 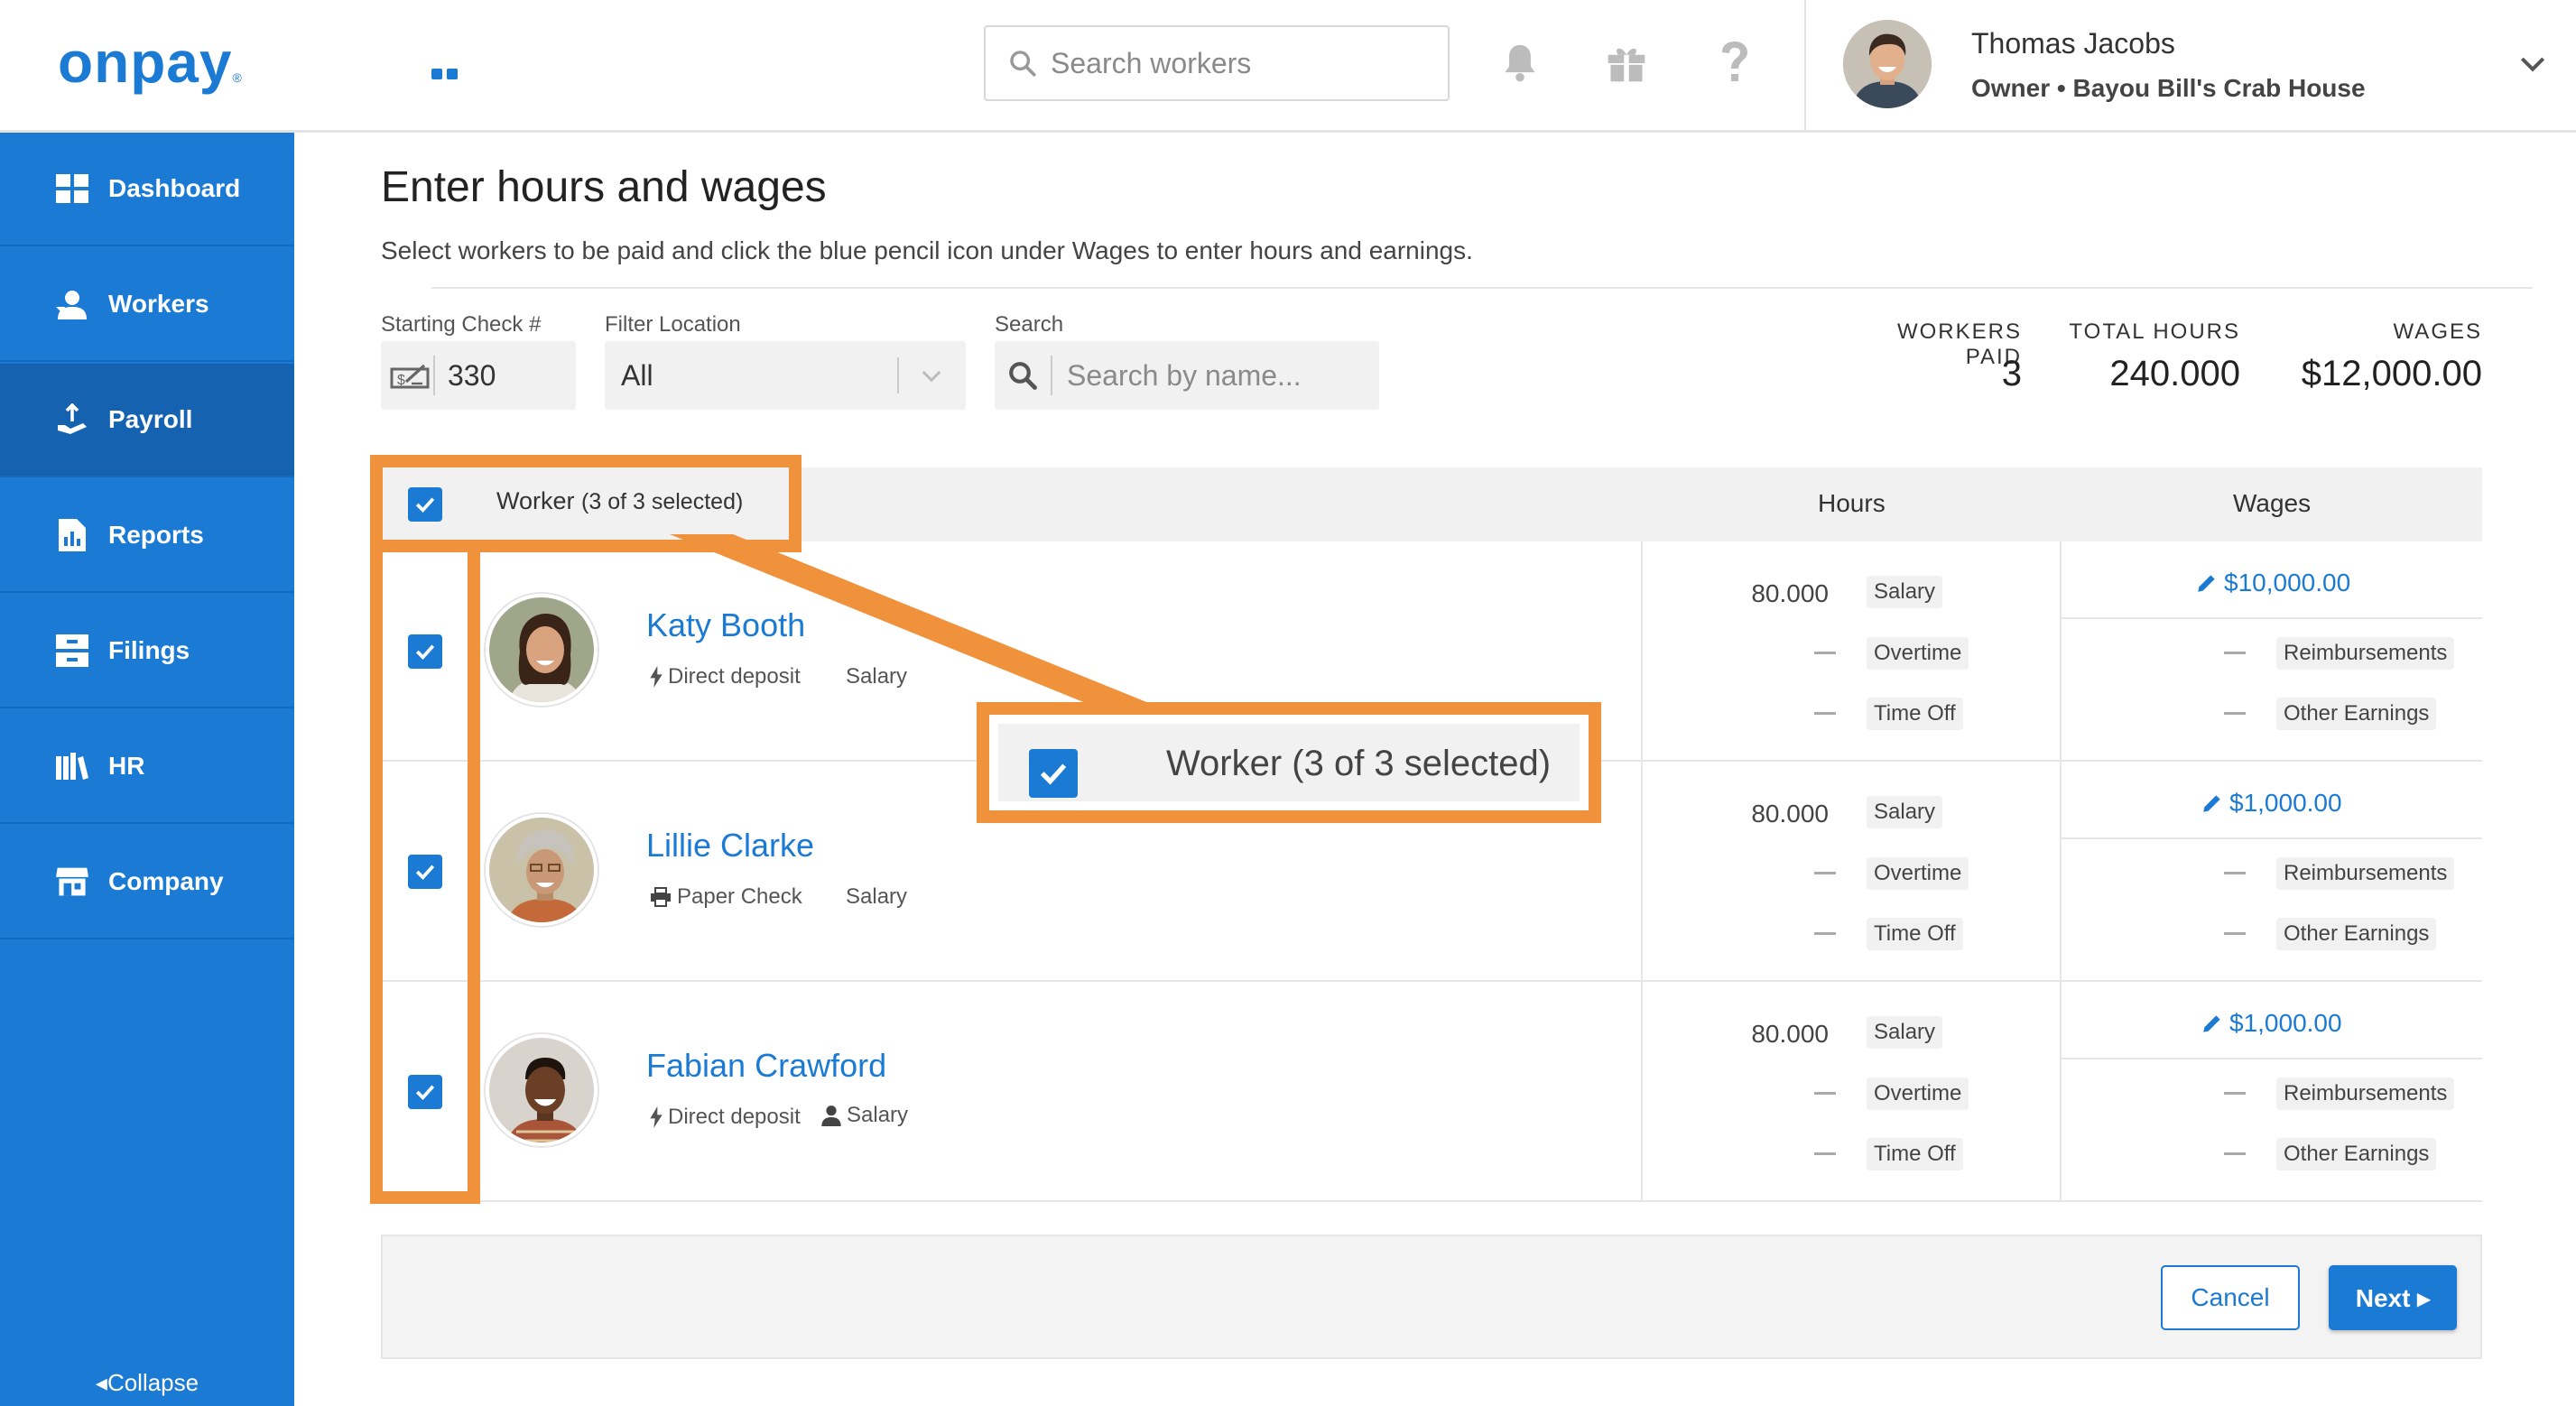 What do you see at coordinates (174, 188) in the screenshot?
I see `sidebar-item-label: Dashboard` at bounding box center [174, 188].